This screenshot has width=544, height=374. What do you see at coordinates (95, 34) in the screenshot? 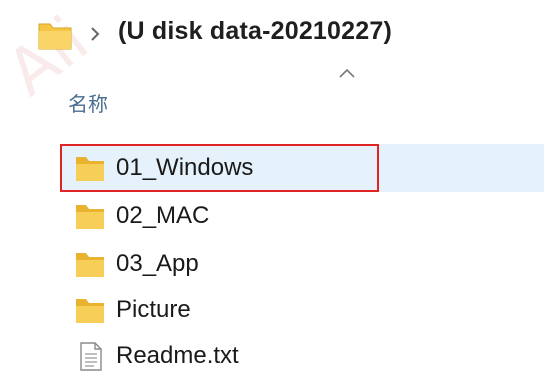
I see `chevron-right-icon` at bounding box center [95, 34].